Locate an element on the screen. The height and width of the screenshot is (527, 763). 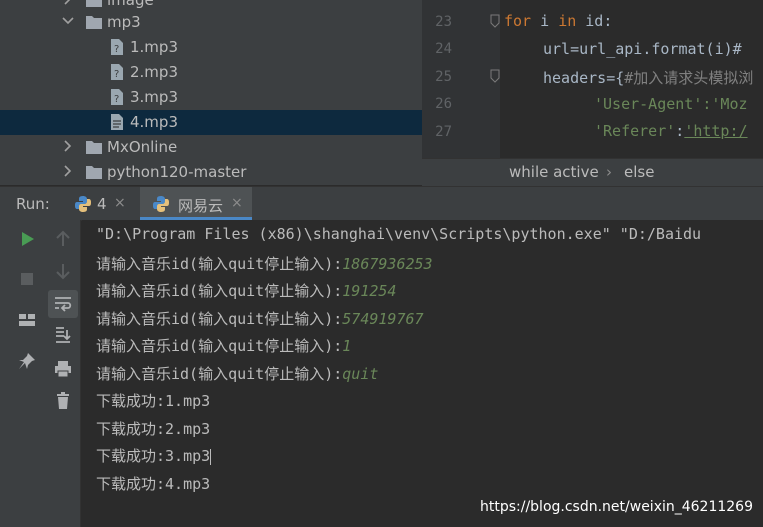
code-token: : is located at coordinates (680, 131).